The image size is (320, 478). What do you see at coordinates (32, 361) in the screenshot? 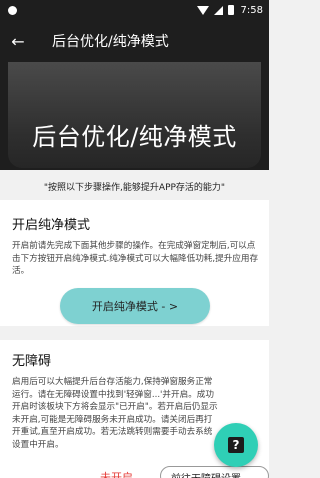
I see `accessibility-title: 无障碍` at bounding box center [32, 361].